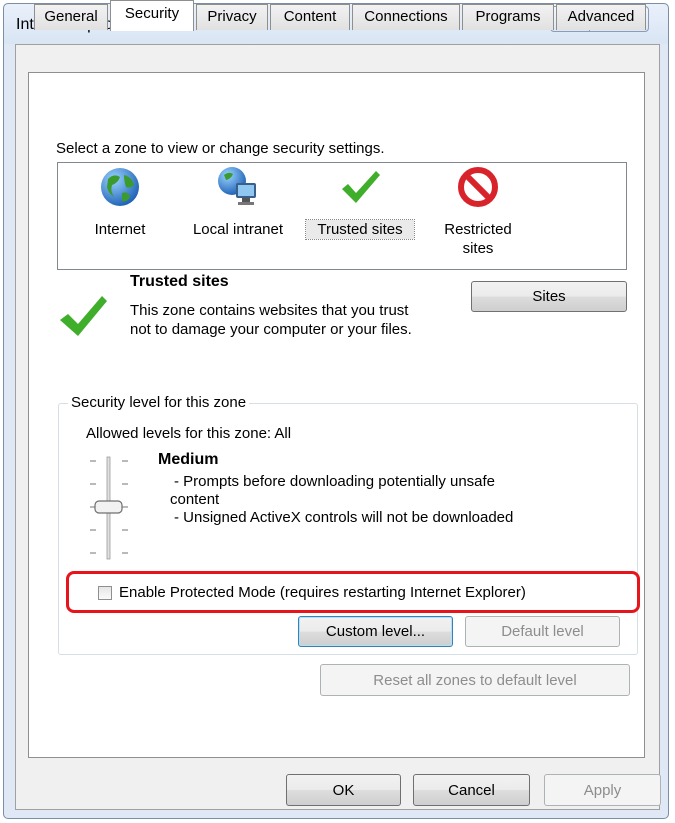 The width and height of the screenshot is (675, 823). What do you see at coordinates (478, 187) in the screenshot?
I see `no-entry-icon` at bounding box center [478, 187].